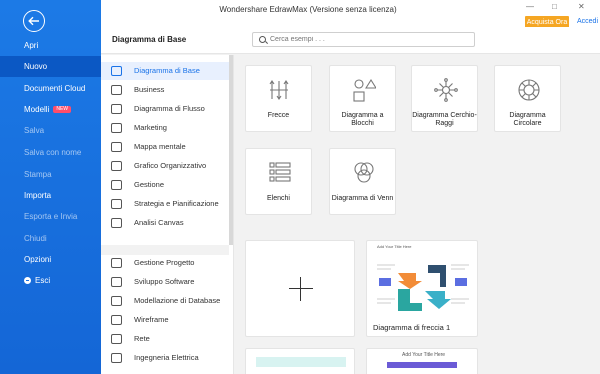  Describe the element at coordinates (116, 320) in the screenshot. I see `wireframe-icon` at that location.